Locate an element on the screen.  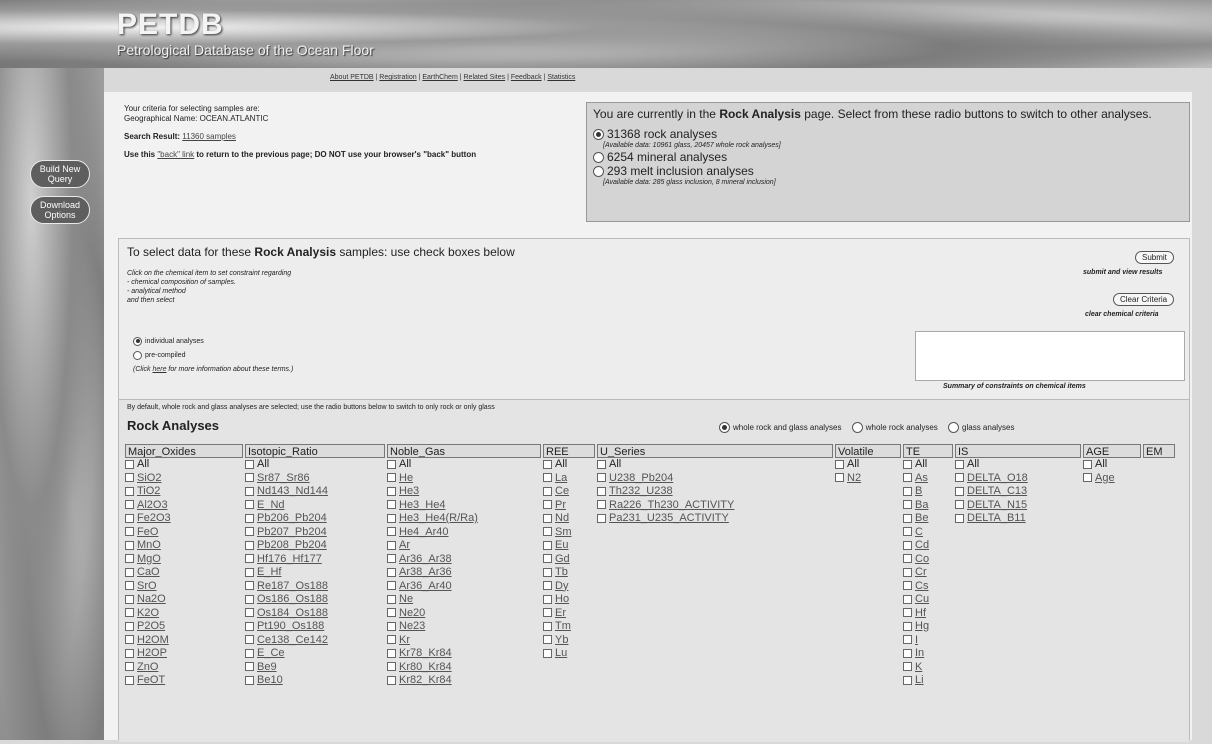
chemical-item: In is located at coordinates (928, 654).